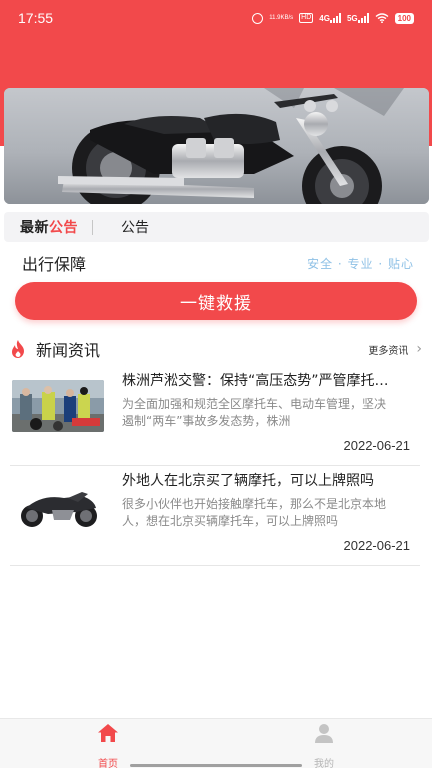 The image size is (432, 768). Describe the element at coordinates (135, 227) in the screenshot. I see `announcement-text: 公告` at that location.